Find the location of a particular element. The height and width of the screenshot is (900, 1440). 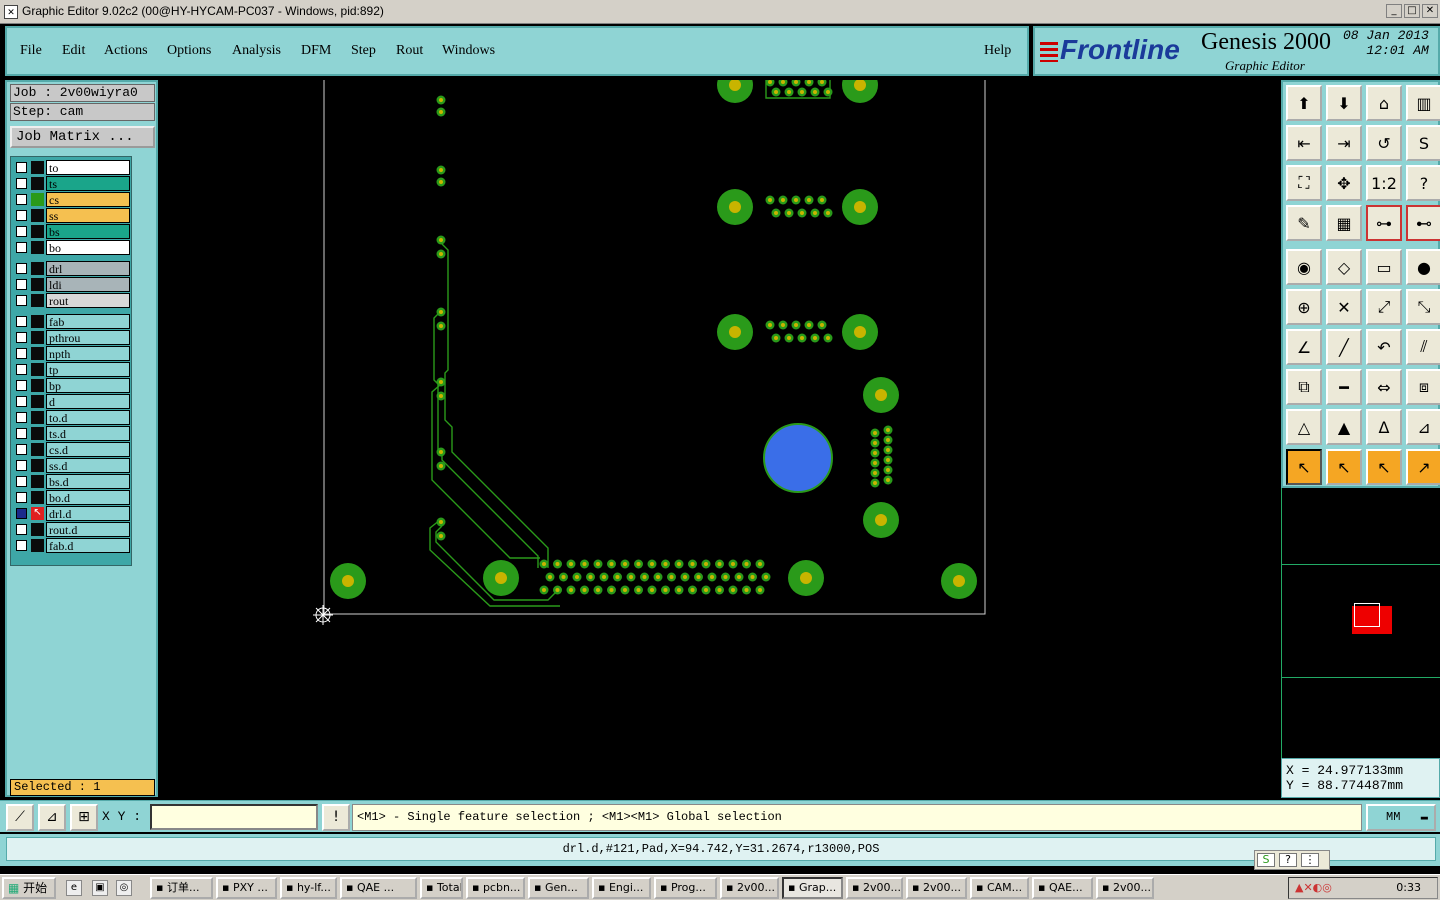

layer-row-drl-d: ↖ drl.d is located at coordinates (72, 513).